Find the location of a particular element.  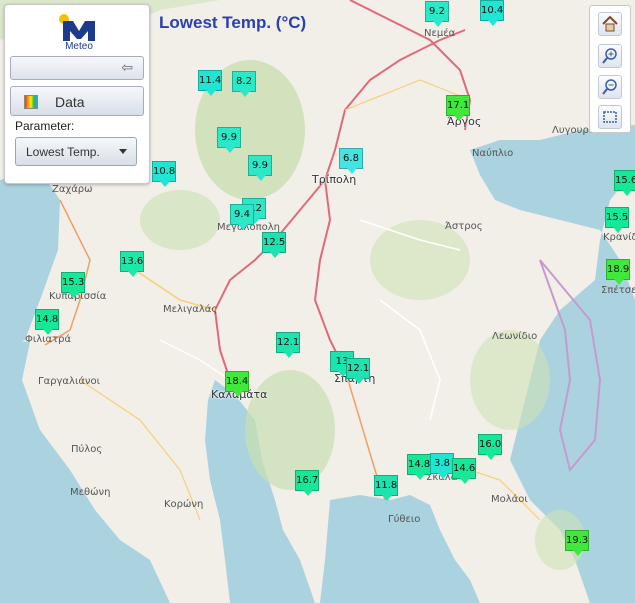

station-marker: 15.3 is located at coordinates (73, 285).